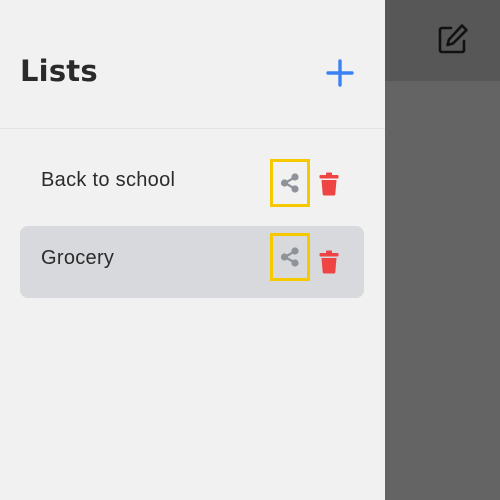  I want to click on list-item: Back to school, so click(192, 184).